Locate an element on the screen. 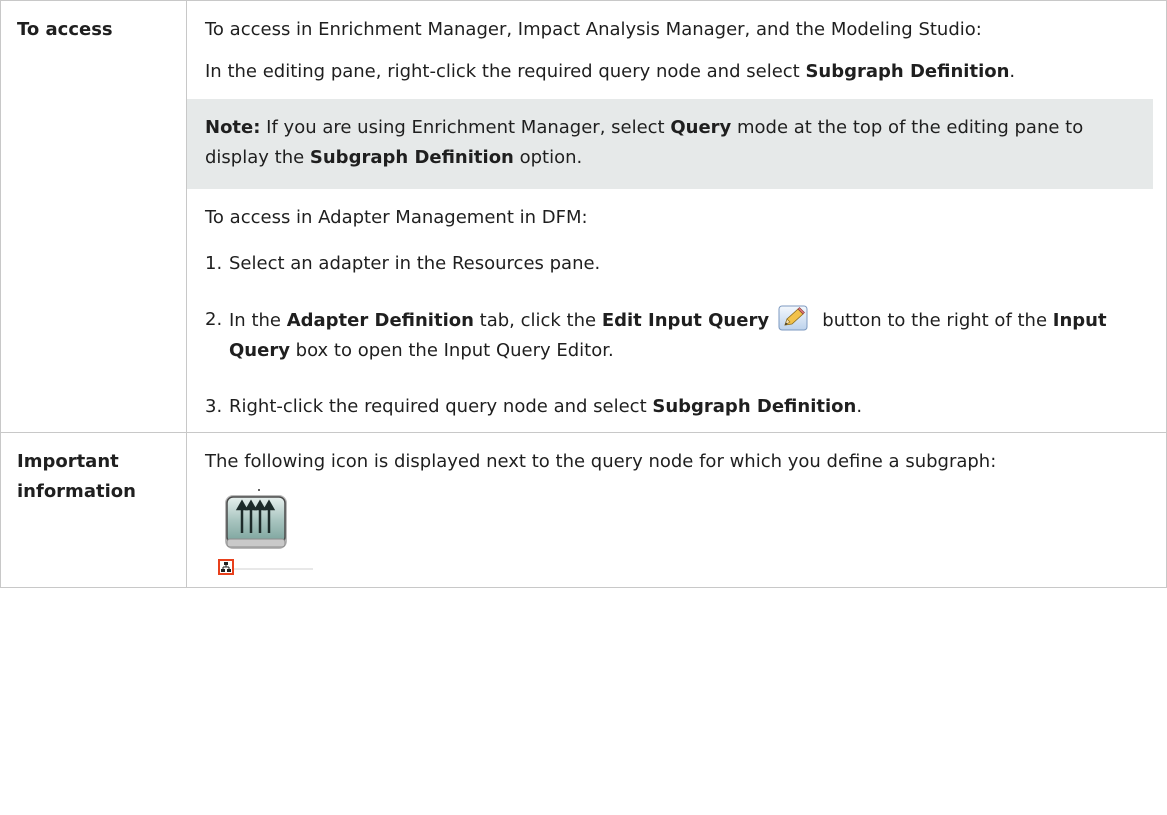 The height and width of the screenshot is (815, 1167). note-label: Note: is located at coordinates (233, 127).